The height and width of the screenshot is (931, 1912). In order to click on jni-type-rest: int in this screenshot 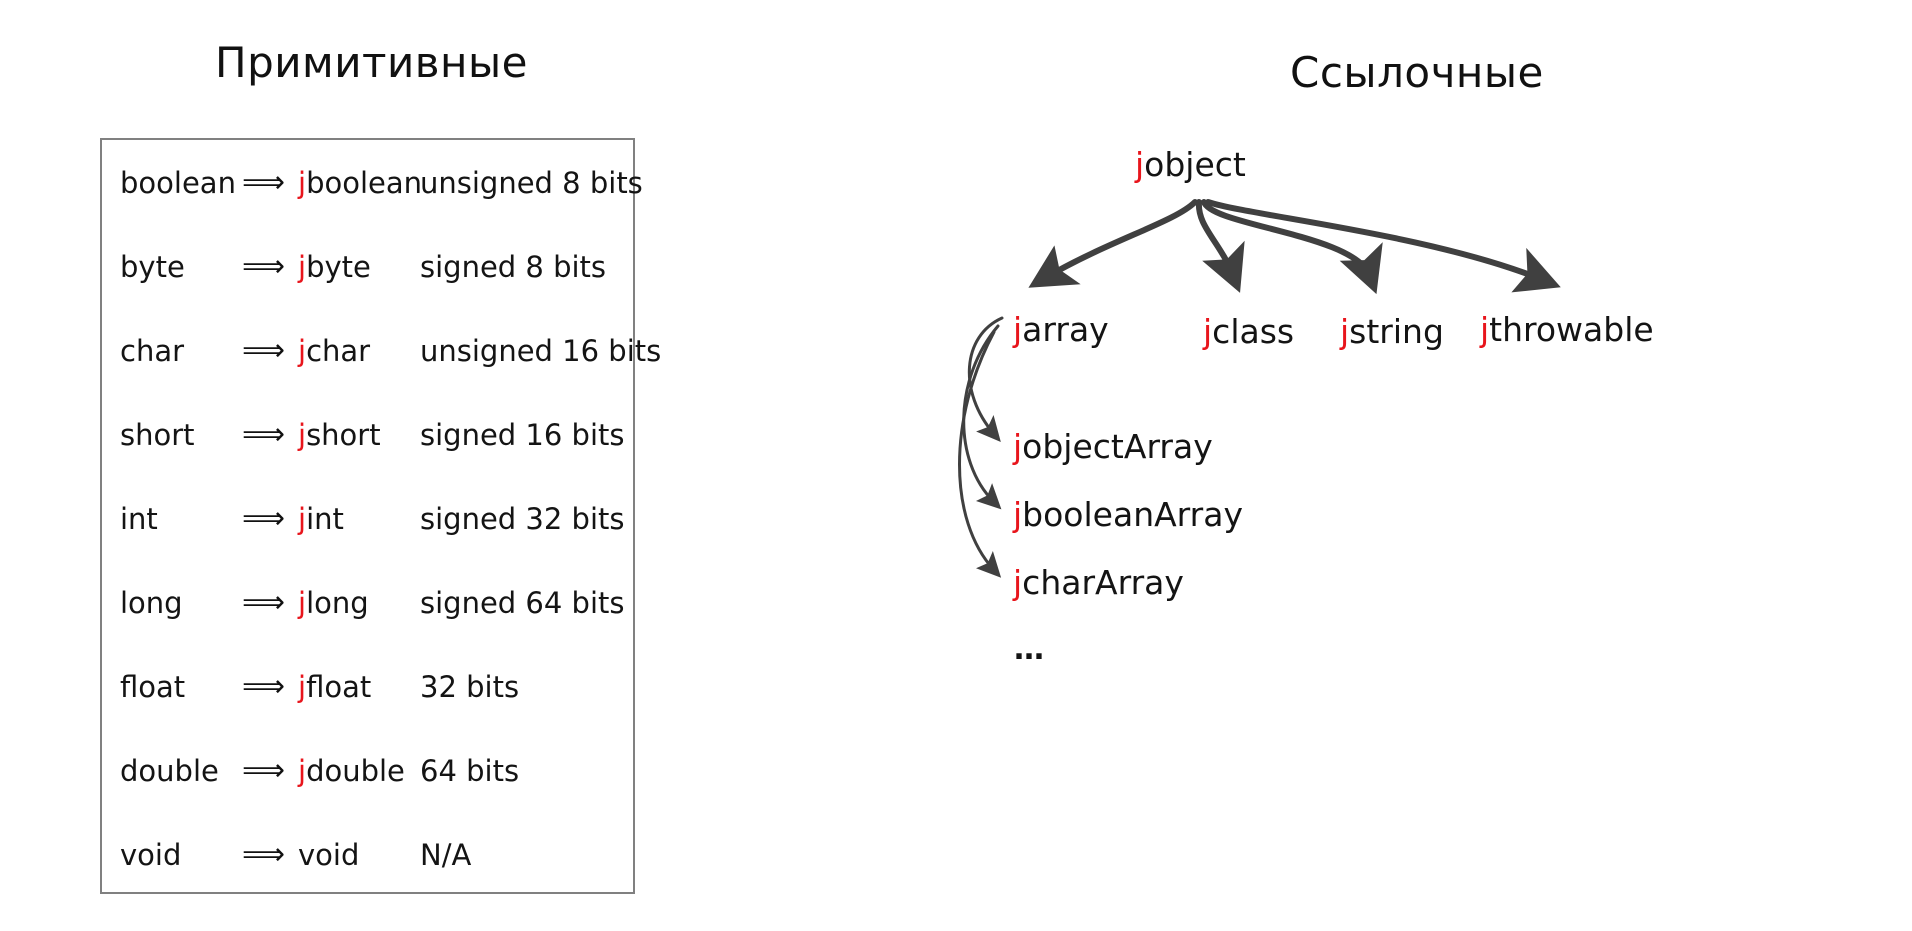, I will do `click(325, 518)`.